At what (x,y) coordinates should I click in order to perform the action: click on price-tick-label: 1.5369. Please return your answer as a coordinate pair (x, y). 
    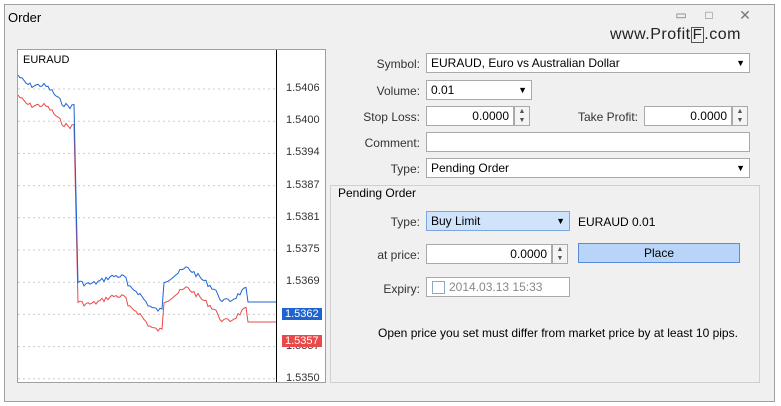
    Looking at the image, I should click on (303, 281).